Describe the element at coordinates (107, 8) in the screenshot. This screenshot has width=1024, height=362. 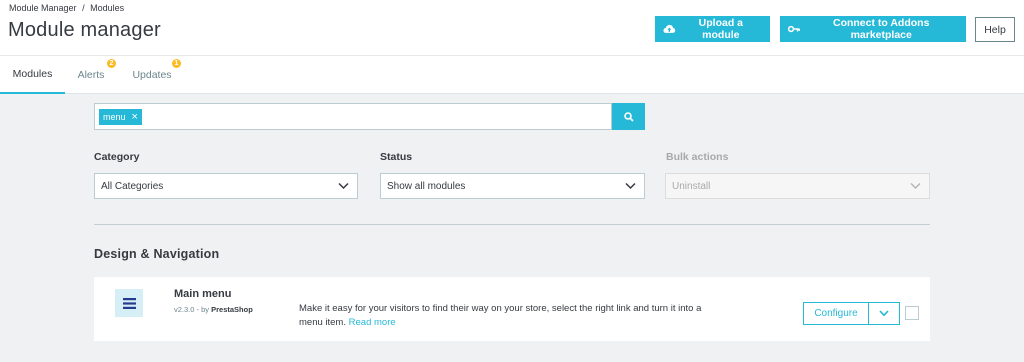
I see `breadcrumb-item-modules: Modules` at that location.